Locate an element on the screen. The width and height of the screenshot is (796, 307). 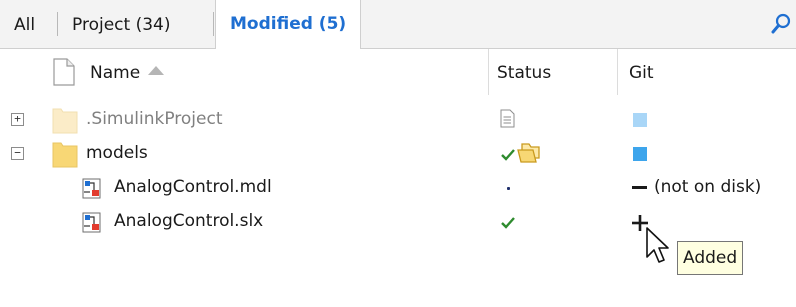
tab-project: Project (34) is located at coordinates (121, 25).